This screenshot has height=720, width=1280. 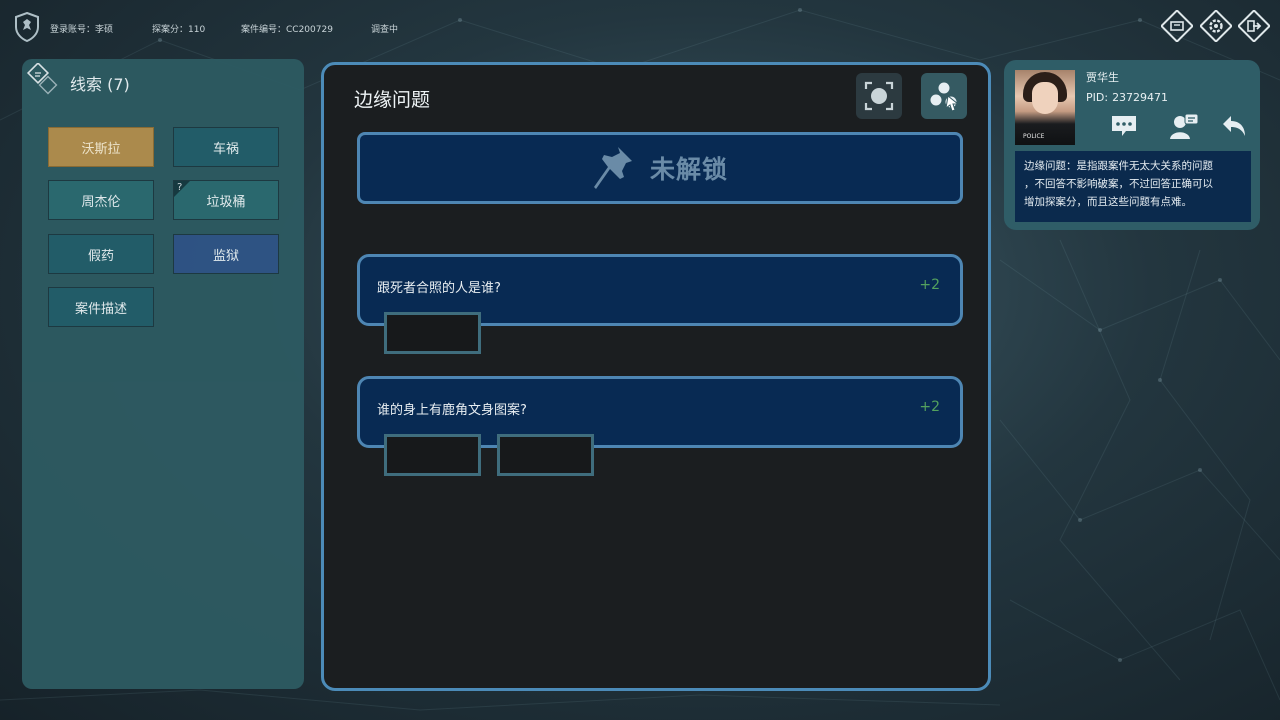 I want to click on description-line: 边缘问题：是指跟案件无太大关系的问题, so click(x=1118, y=166).